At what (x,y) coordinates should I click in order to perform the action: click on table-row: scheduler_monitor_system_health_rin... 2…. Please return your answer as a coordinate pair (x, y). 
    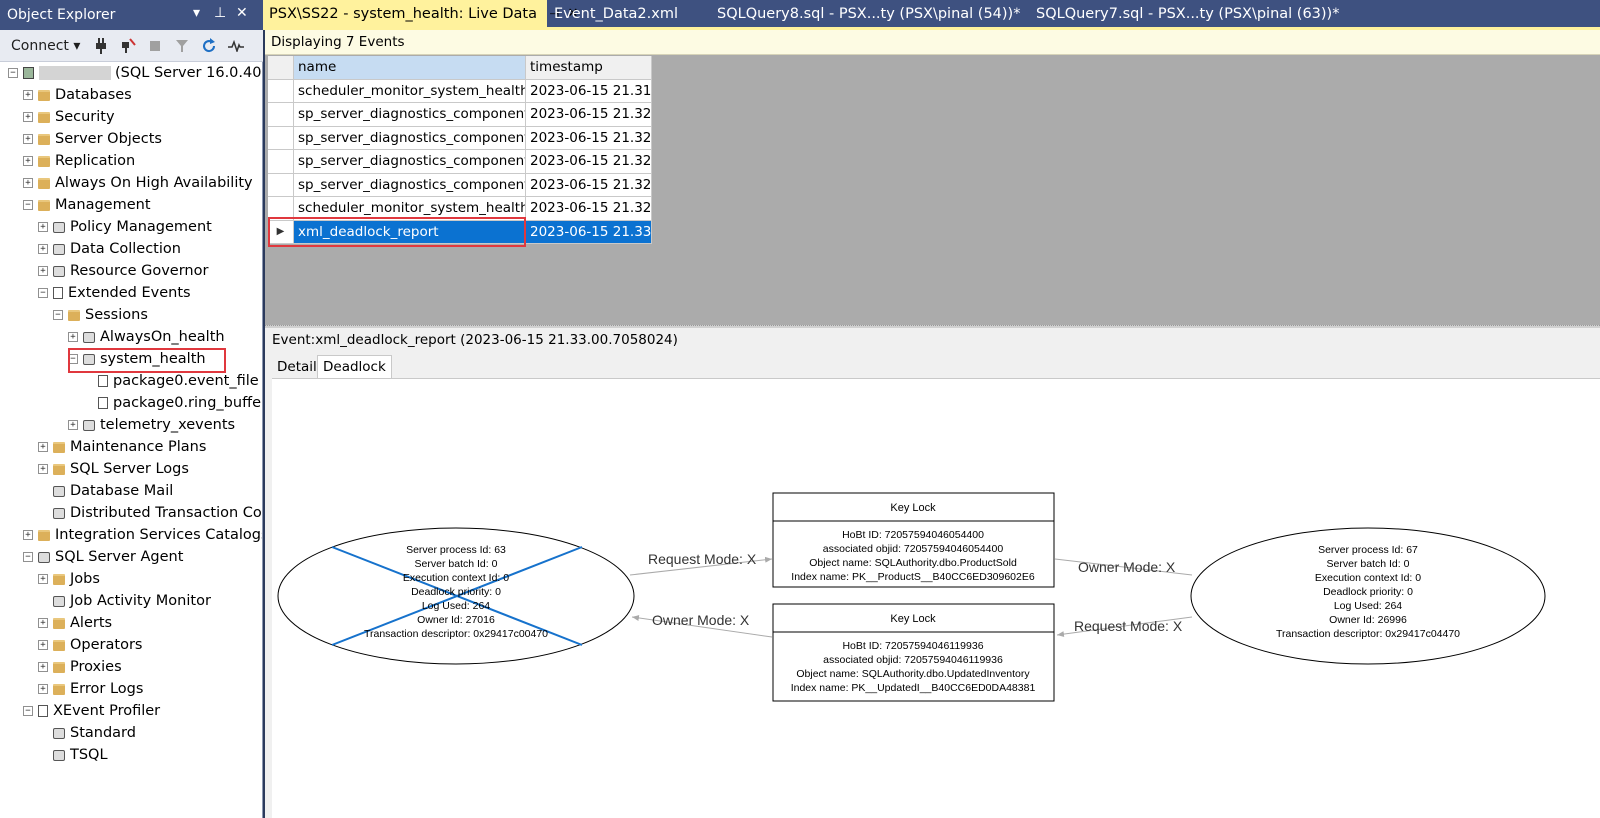
    Looking at the image, I should click on (460, 91).